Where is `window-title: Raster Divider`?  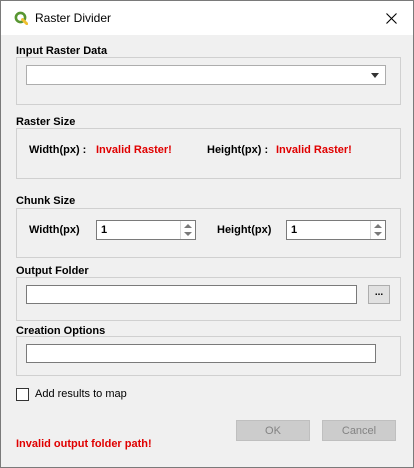
window-title: Raster Divider is located at coordinates (73, 18).